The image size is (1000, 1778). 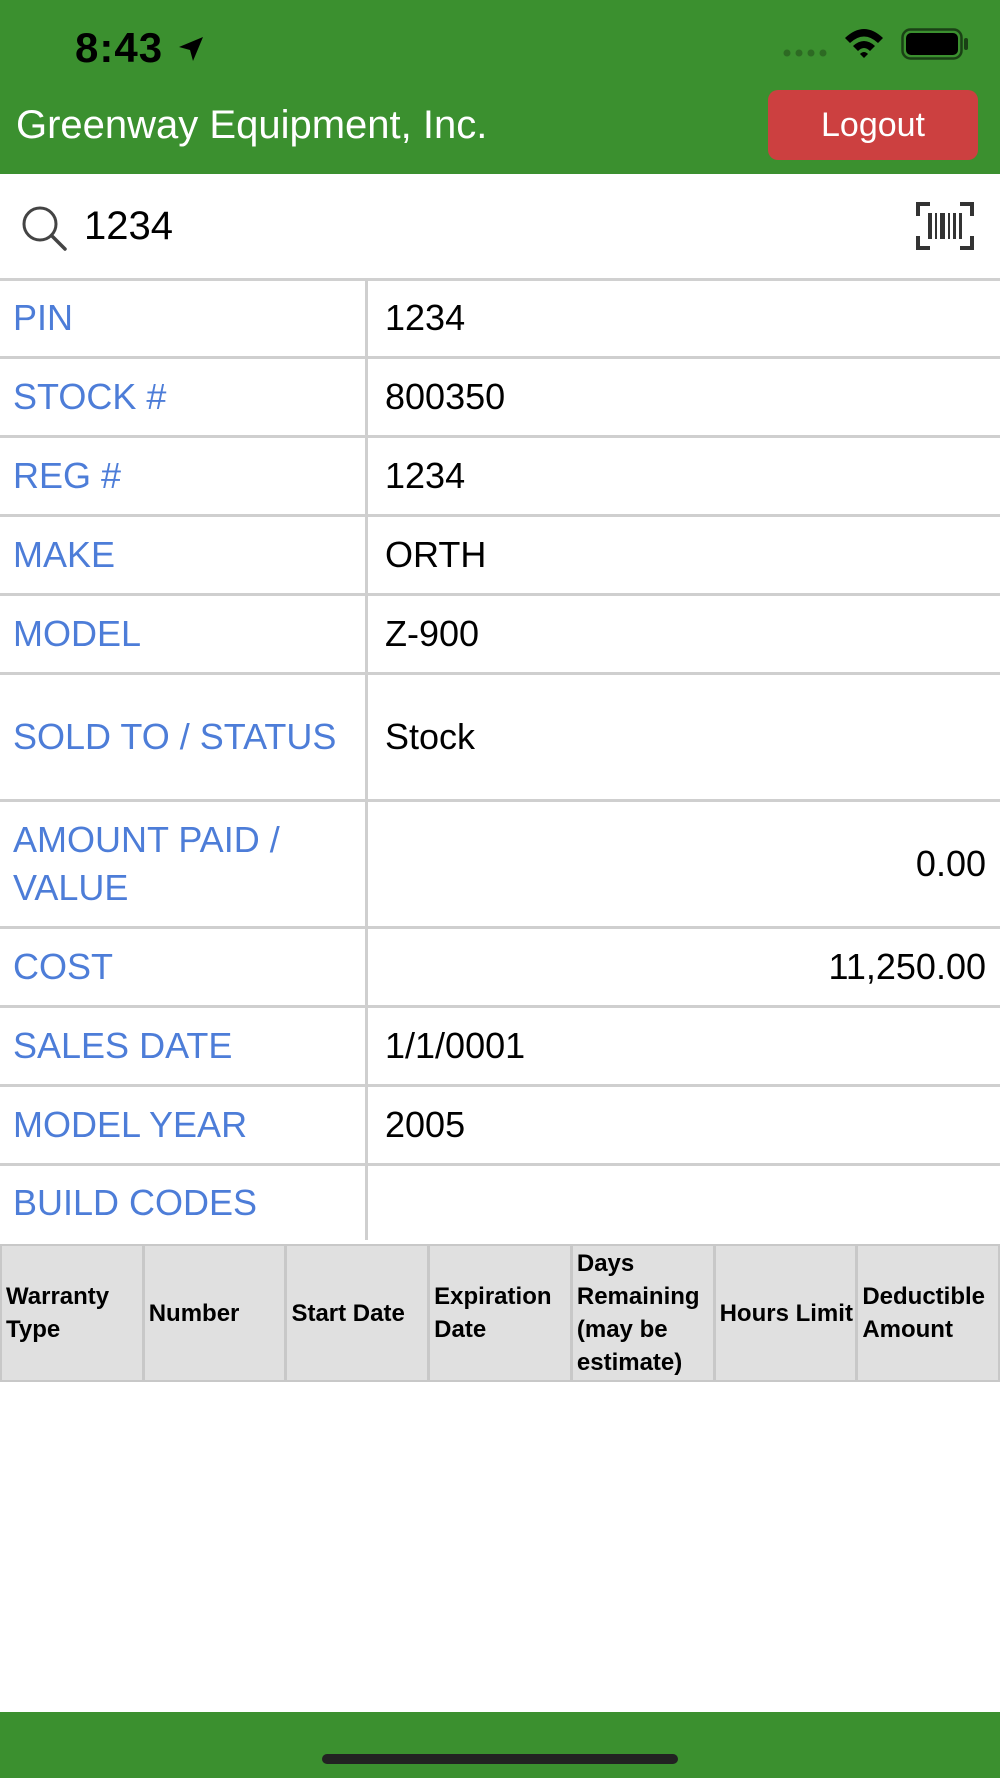 I want to click on warranty-column-header: Expiration Date, so click(x=501, y=1313).